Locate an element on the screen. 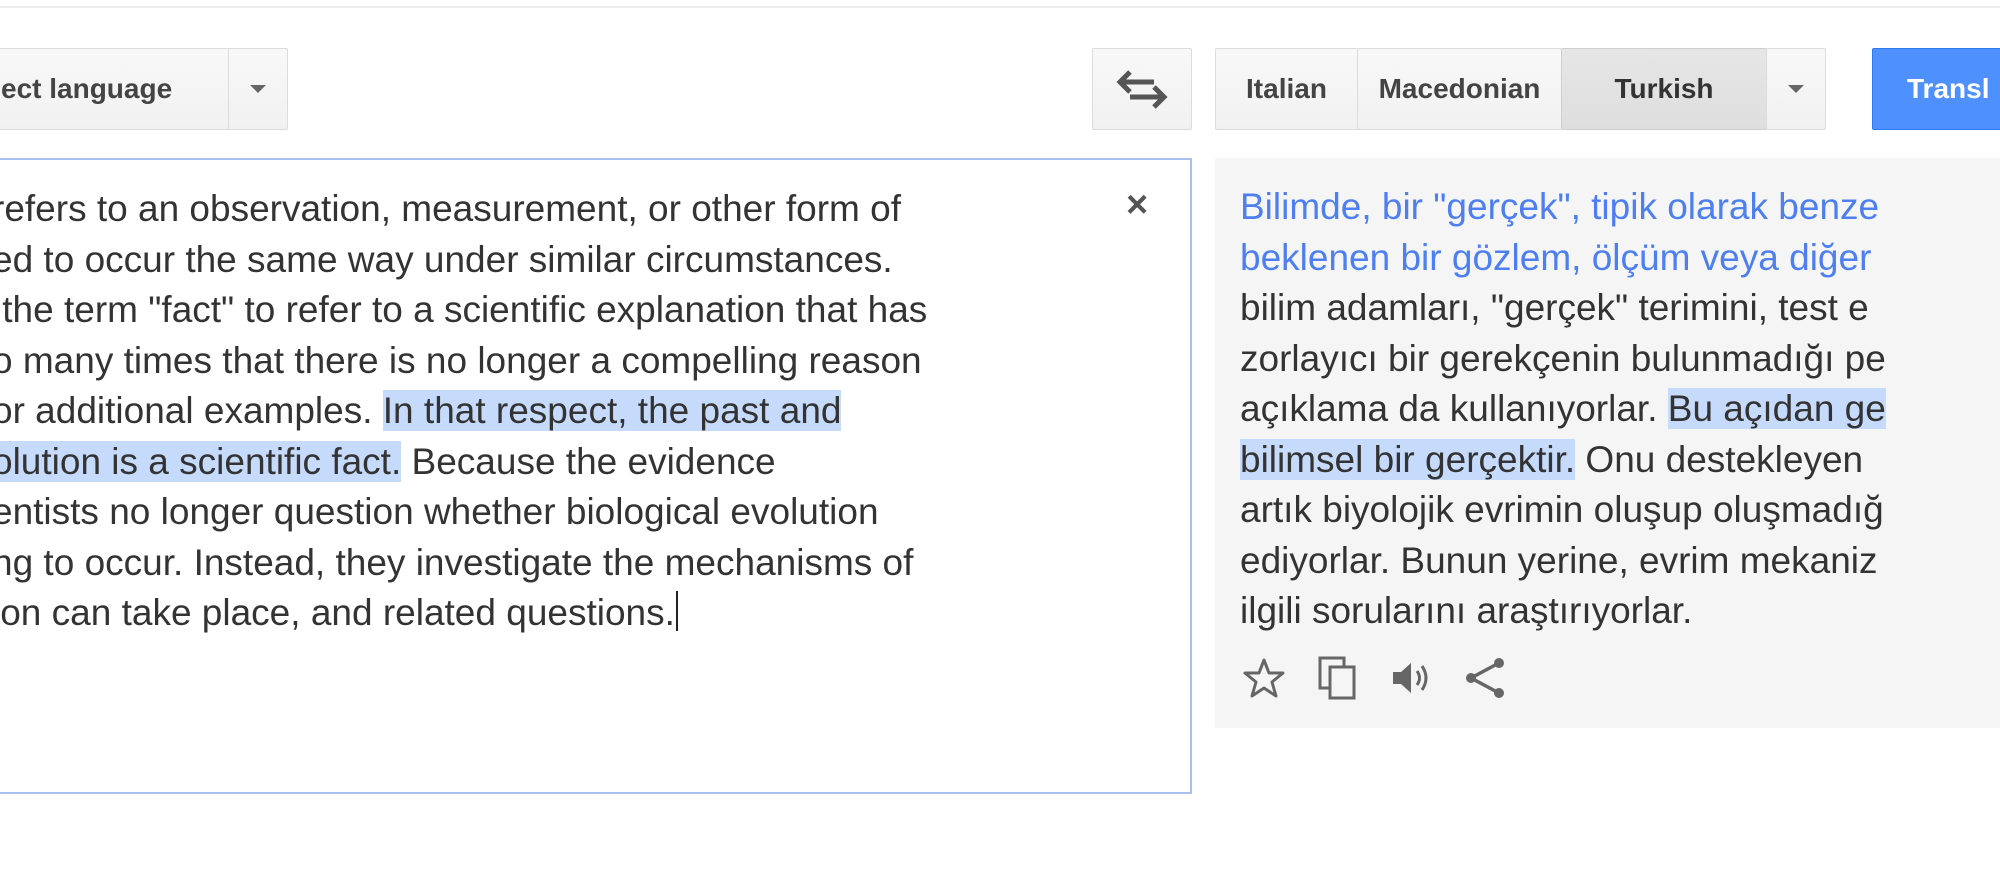 This screenshot has height=880, width=2000. highlighted-translation-text: bilimsel bir gerçektir. is located at coordinates (1408, 459).